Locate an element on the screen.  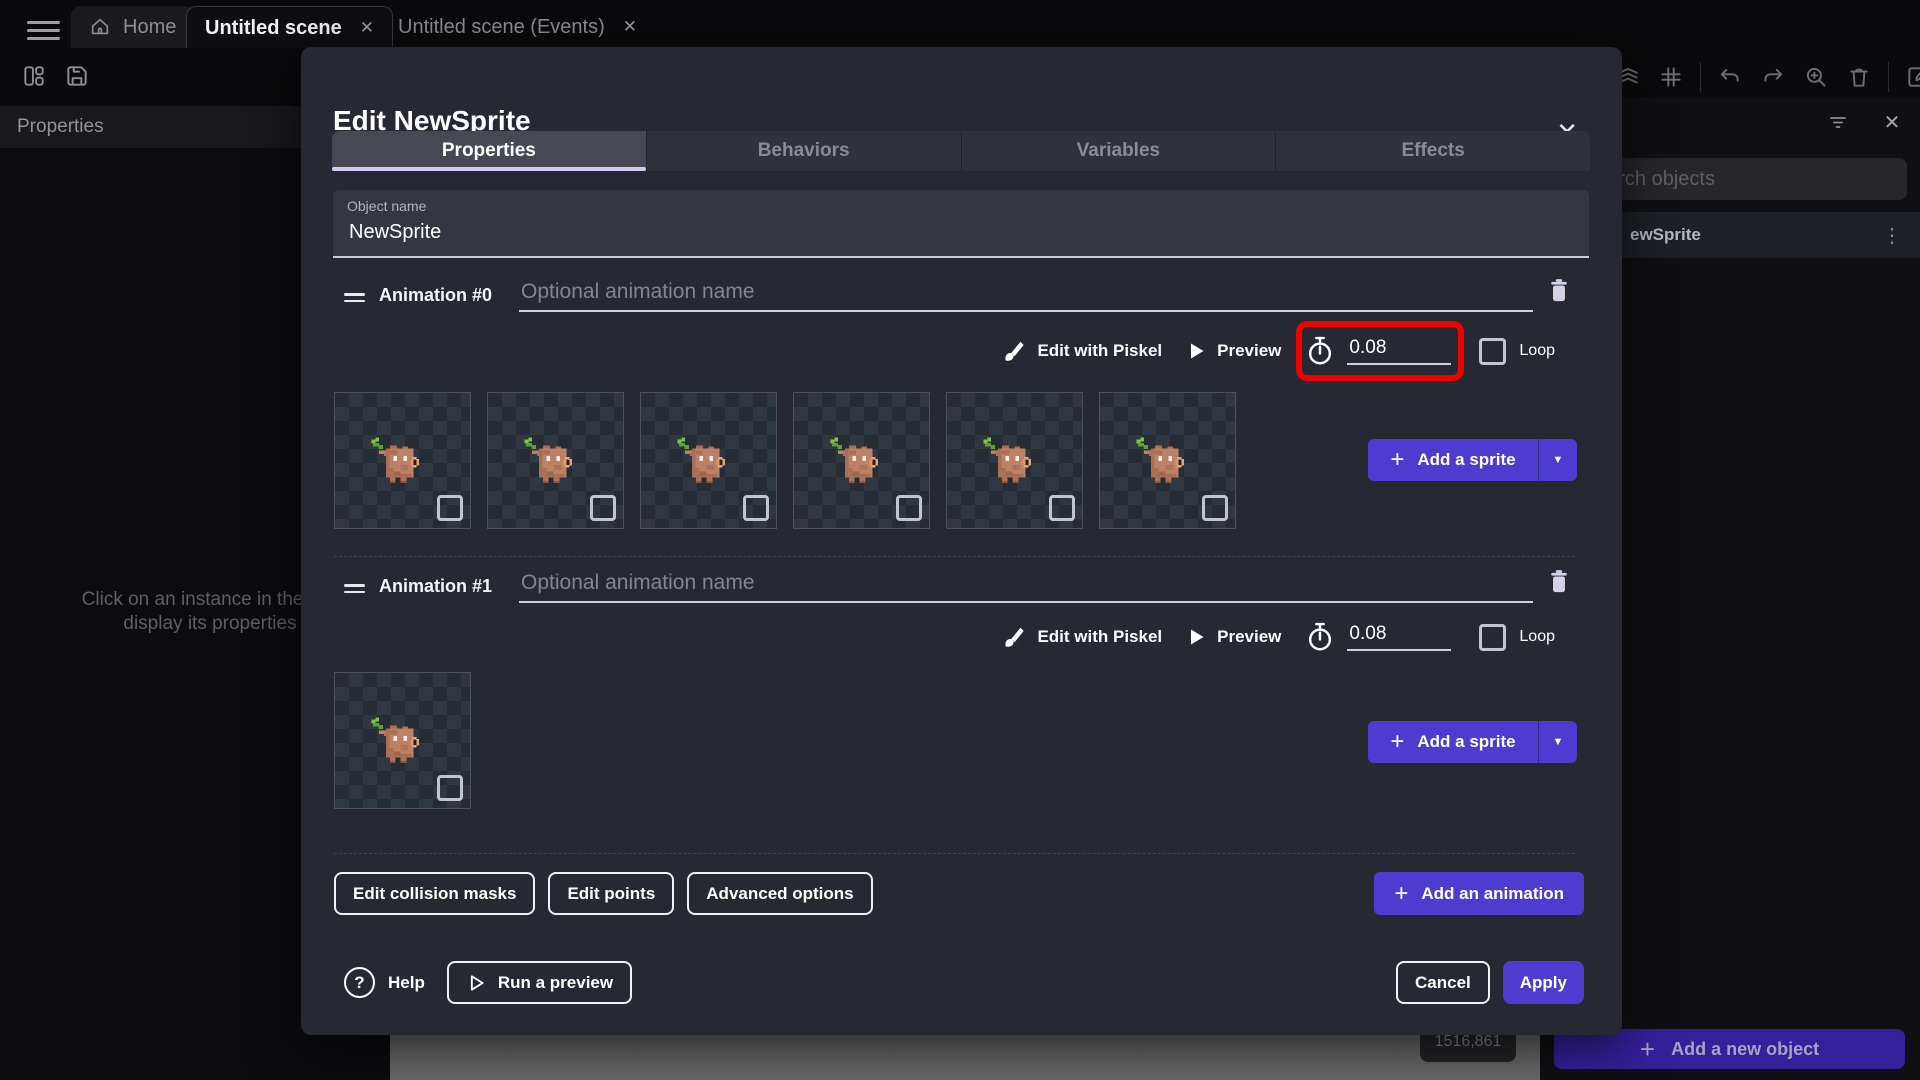
layout-panels-icon is located at coordinates (34, 76).